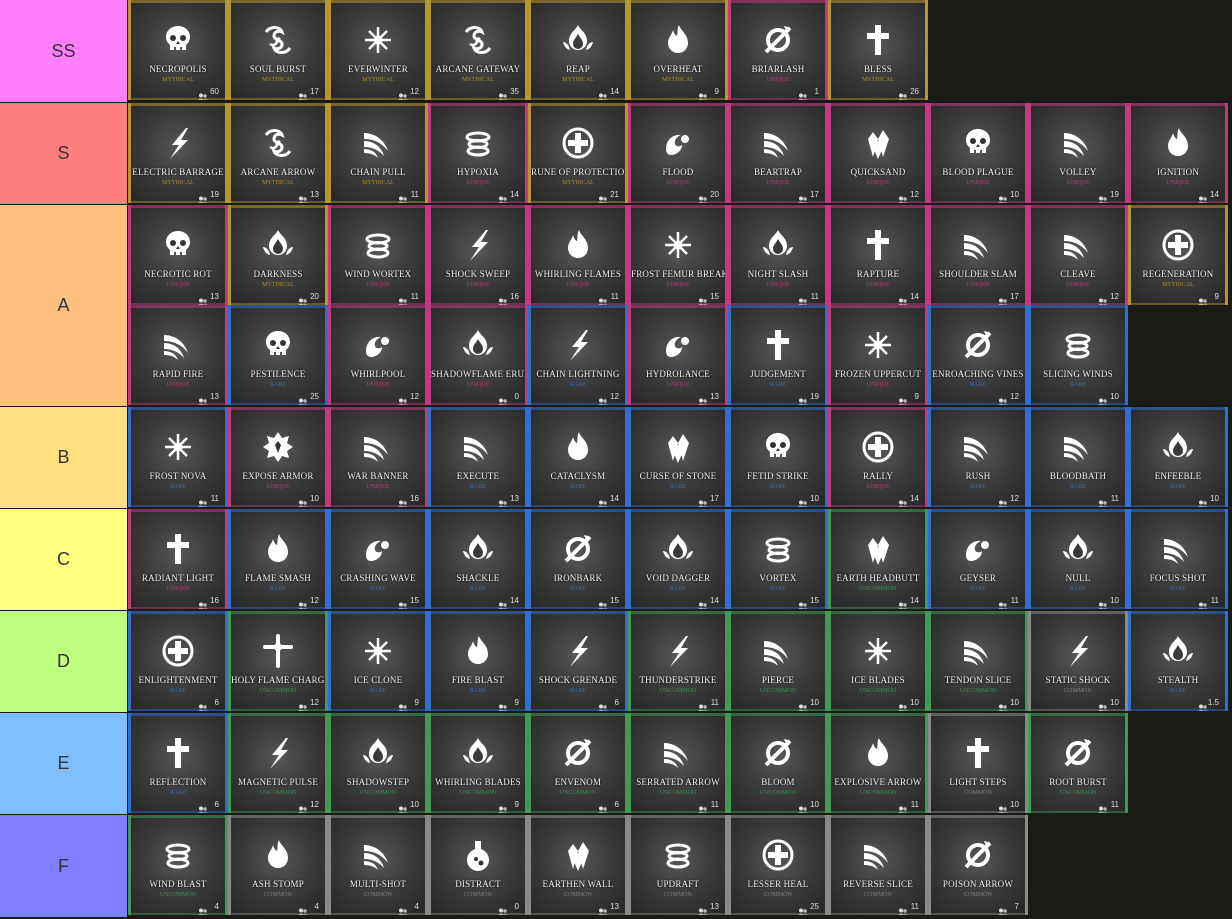  What do you see at coordinates (878, 255) in the screenshot?
I see `skill-card-rapture: Rapture Unique 14` at bounding box center [878, 255].